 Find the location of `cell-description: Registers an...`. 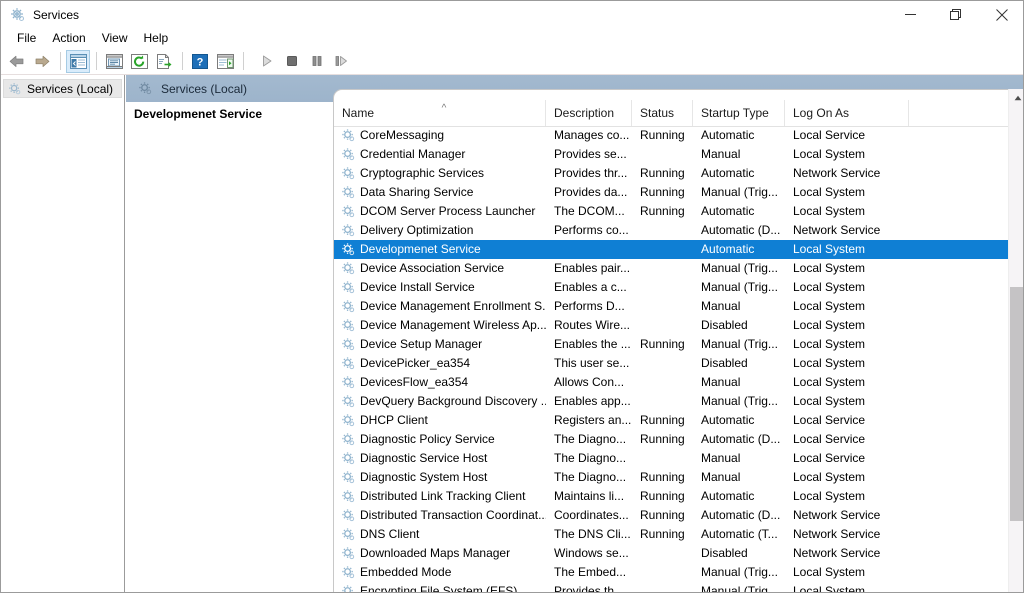

cell-description: Registers an... is located at coordinates (593, 420).